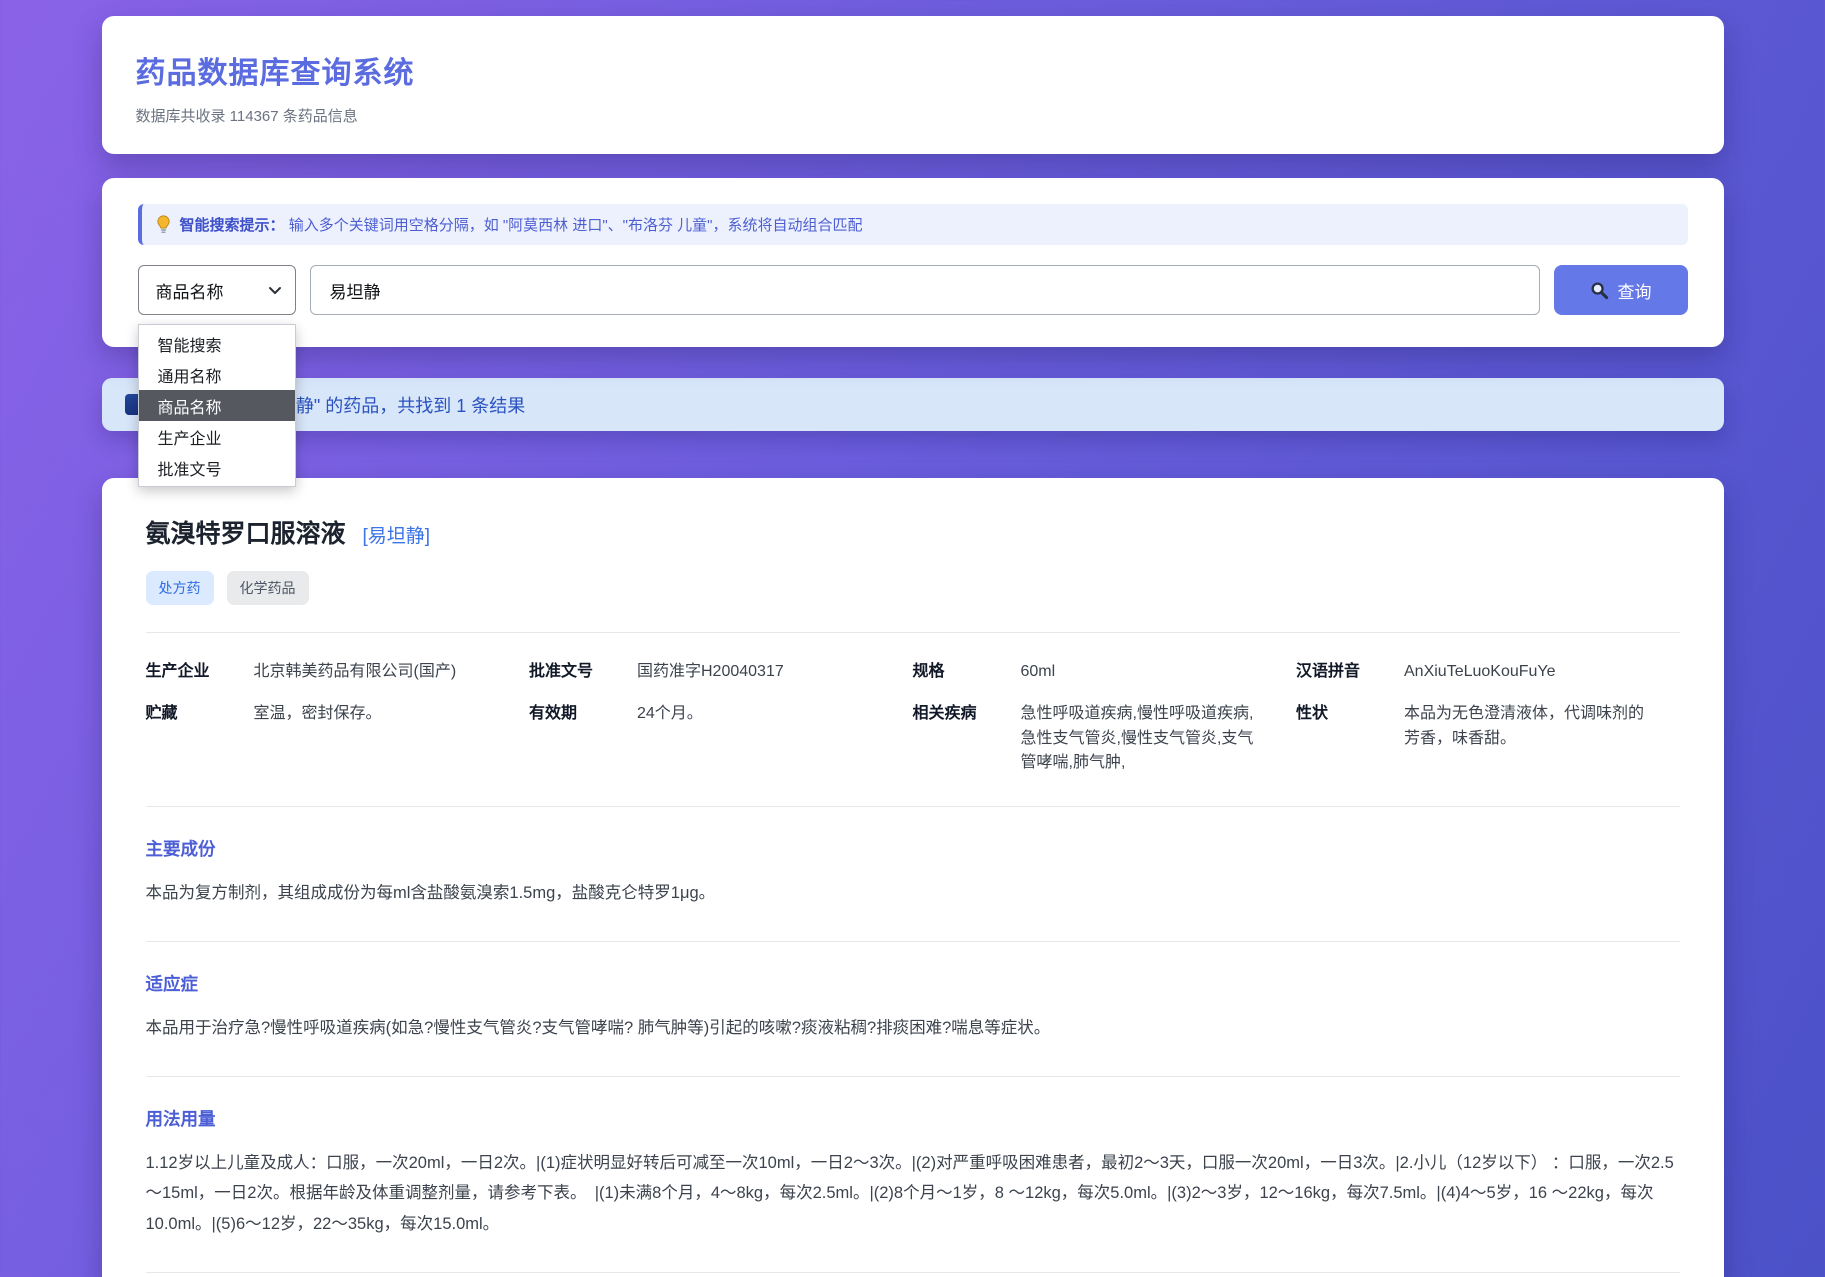 This screenshot has height=1277, width=1825. Describe the element at coordinates (172, 983) in the screenshot. I see `section-title: 适应症` at that location.